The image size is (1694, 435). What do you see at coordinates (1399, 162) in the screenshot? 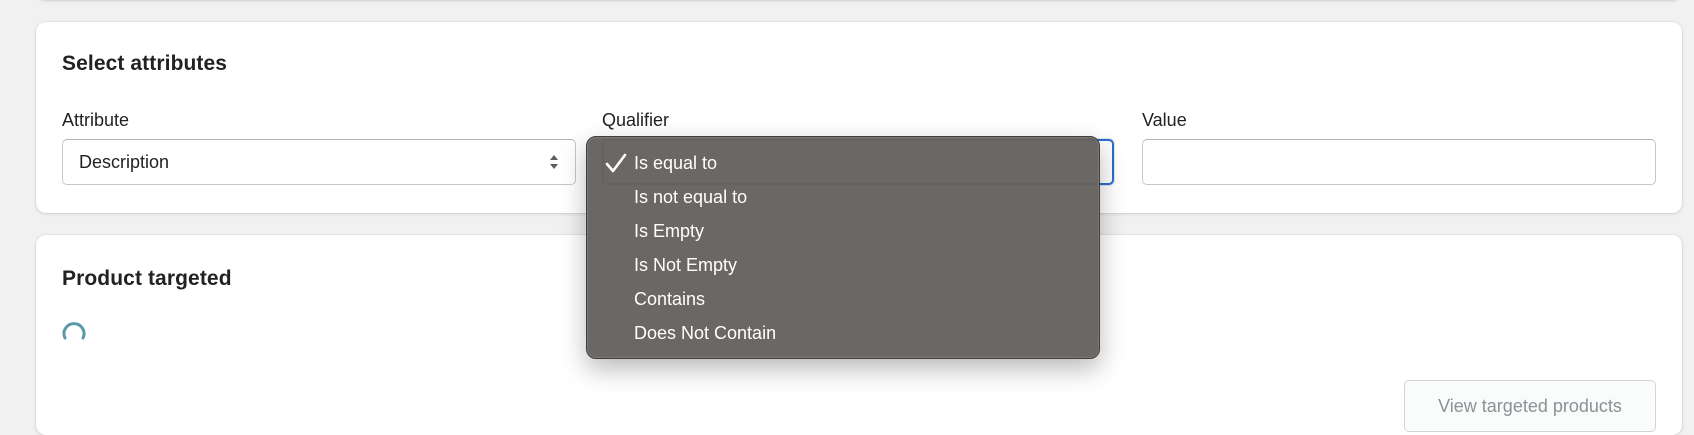
I see `value-input` at bounding box center [1399, 162].